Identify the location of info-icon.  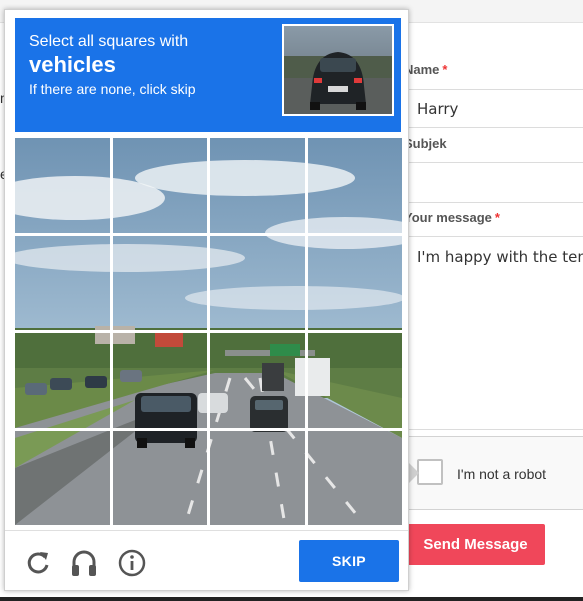
(132, 563).